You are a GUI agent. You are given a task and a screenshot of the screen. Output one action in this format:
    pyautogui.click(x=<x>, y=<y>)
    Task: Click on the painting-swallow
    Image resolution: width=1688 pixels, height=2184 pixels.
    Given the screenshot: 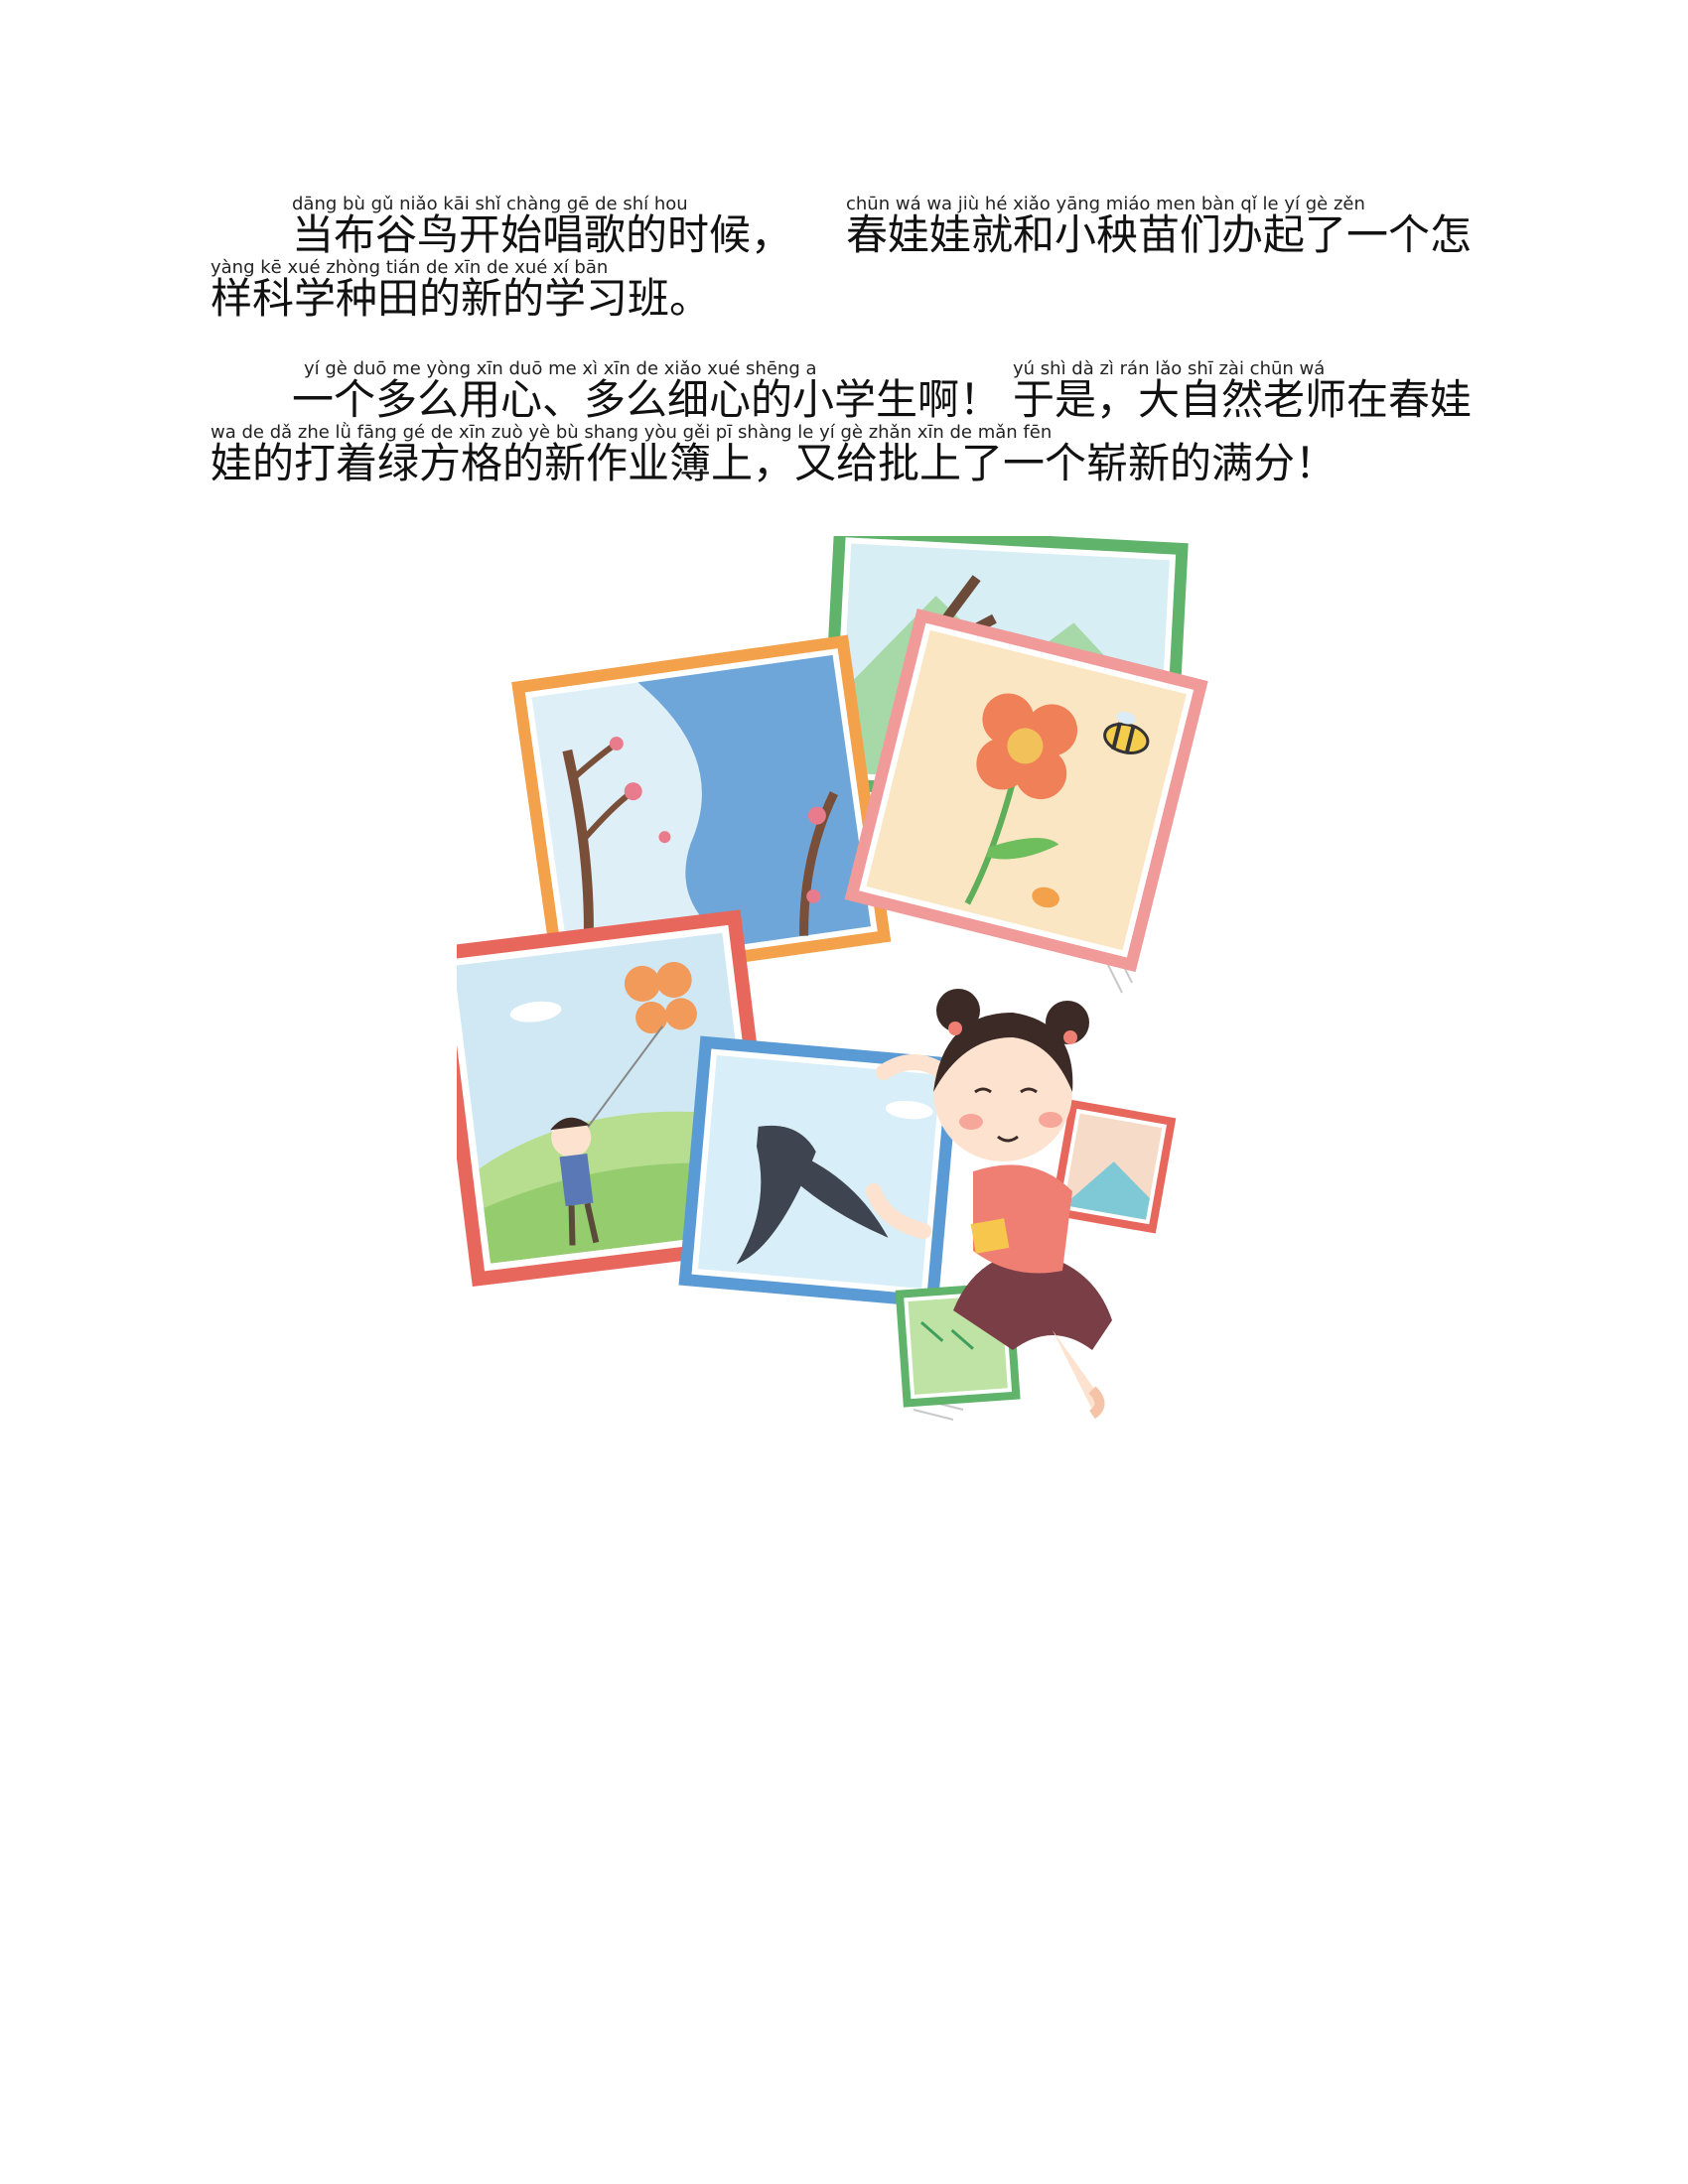 What is the action you would take?
    pyautogui.click(x=819, y=1171)
    